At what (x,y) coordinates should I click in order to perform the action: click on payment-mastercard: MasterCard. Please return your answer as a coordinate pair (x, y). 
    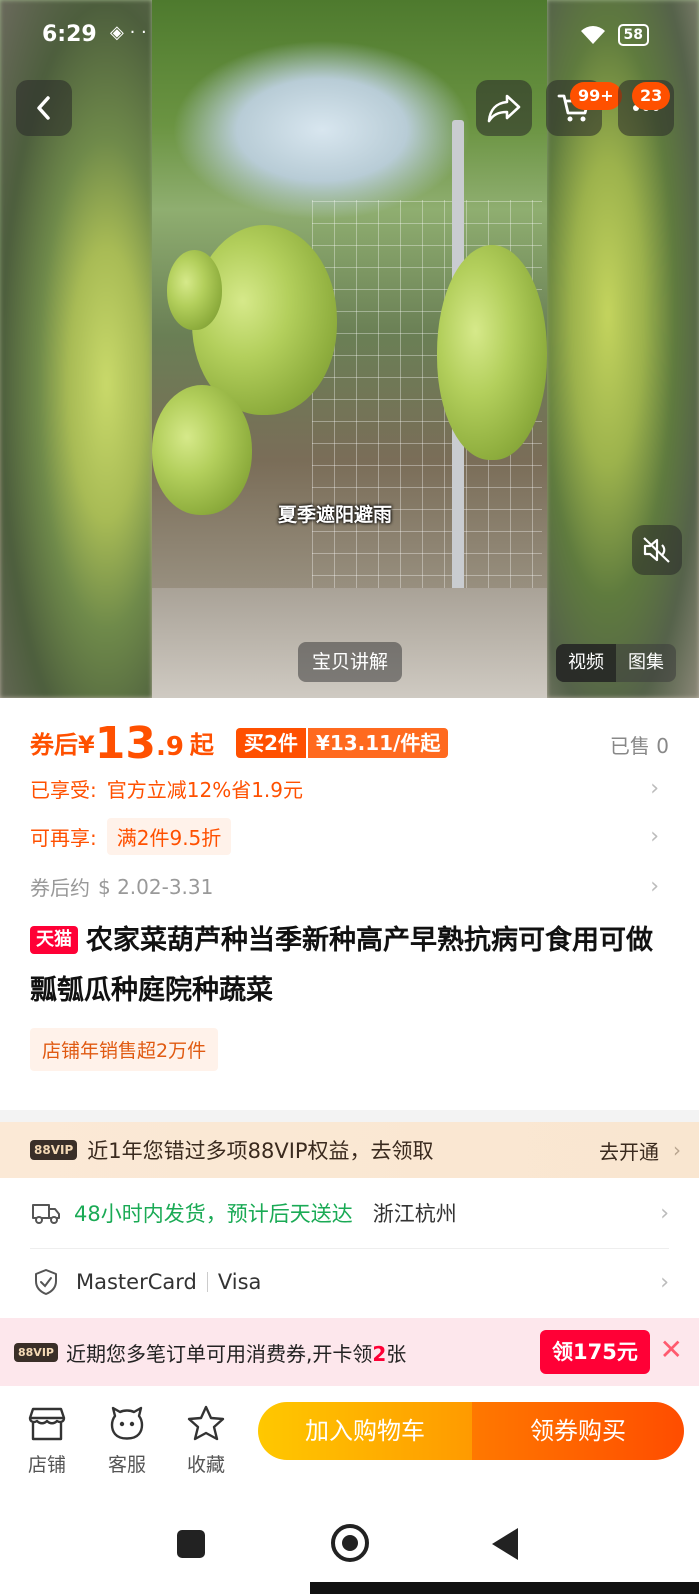
    Looking at the image, I should click on (136, 1282).